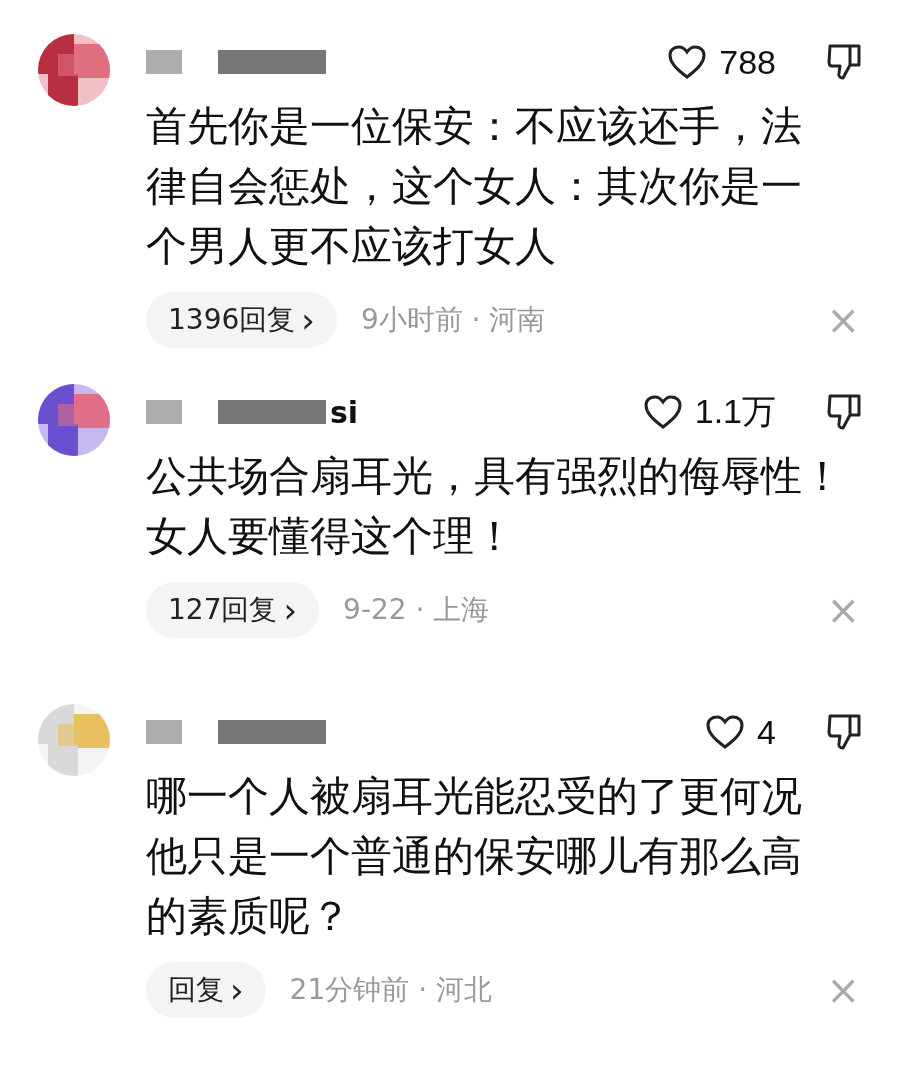  Describe the element at coordinates (474, 186) in the screenshot. I see `comment-text: 首先你是一位保安：不应该还手，法 律自会惩处，这个女人：其次你是一 个男人更不应该打女人` at that location.